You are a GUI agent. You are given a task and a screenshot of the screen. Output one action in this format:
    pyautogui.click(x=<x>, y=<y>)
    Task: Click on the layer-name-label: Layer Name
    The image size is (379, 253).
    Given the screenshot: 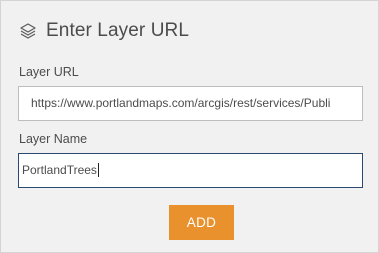 What is the action you would take?
    pyautogui.click(x=53, y=139)
    